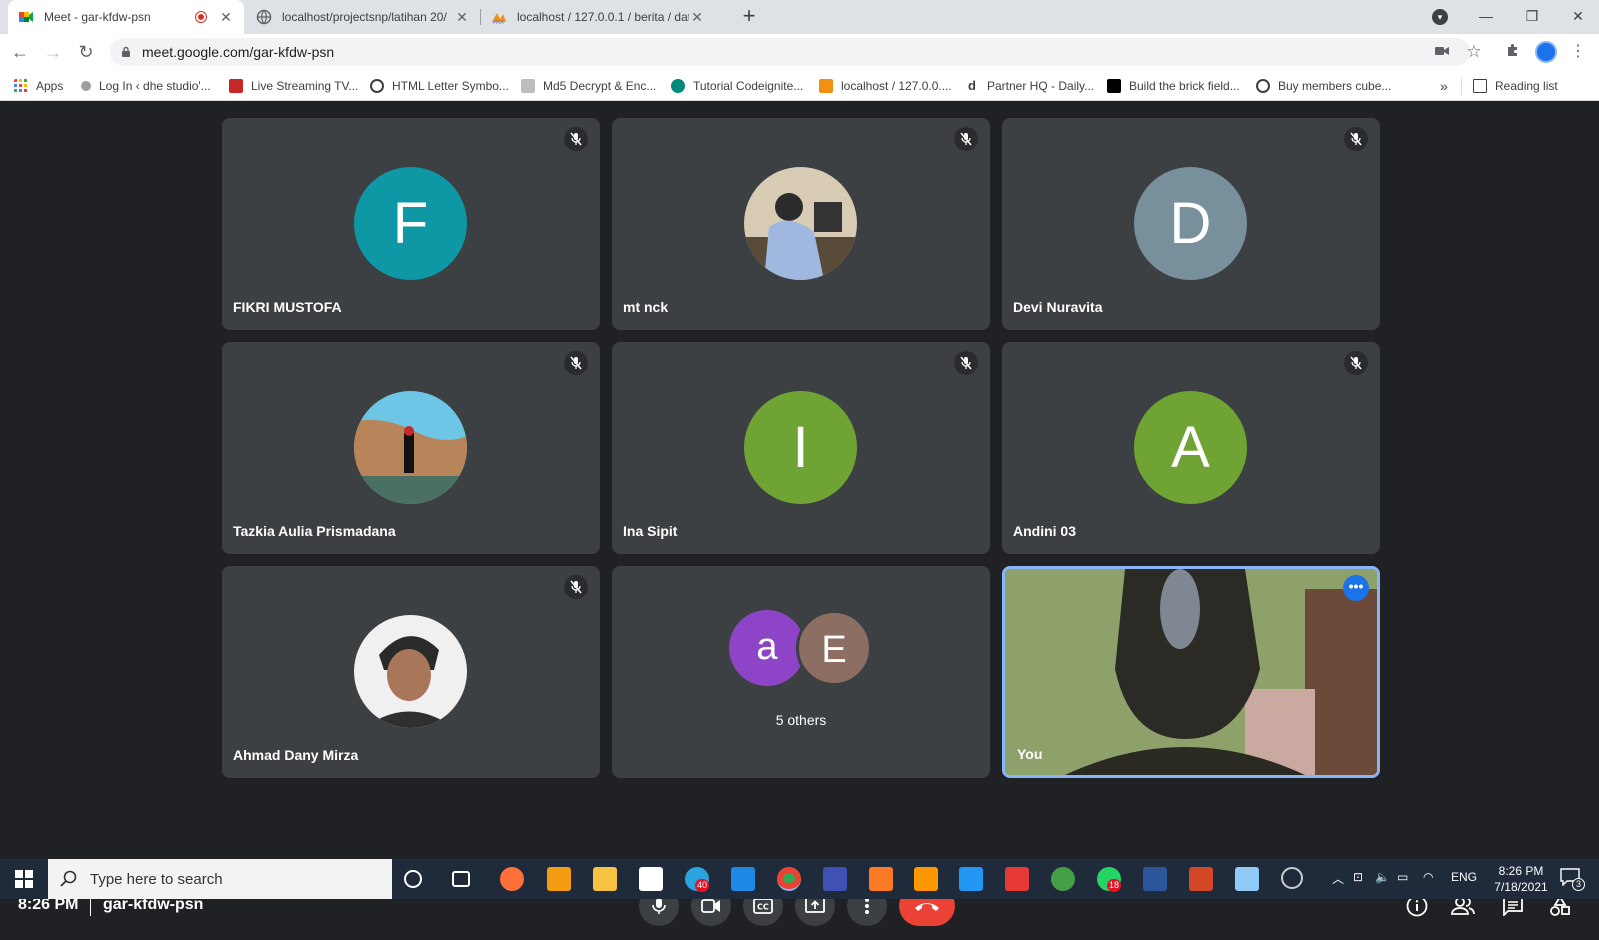 This screenshot has width=1599, height=940. Describe the element at coordinates (1292, 878) in the screenshot. I see `obs-icon` at that location.